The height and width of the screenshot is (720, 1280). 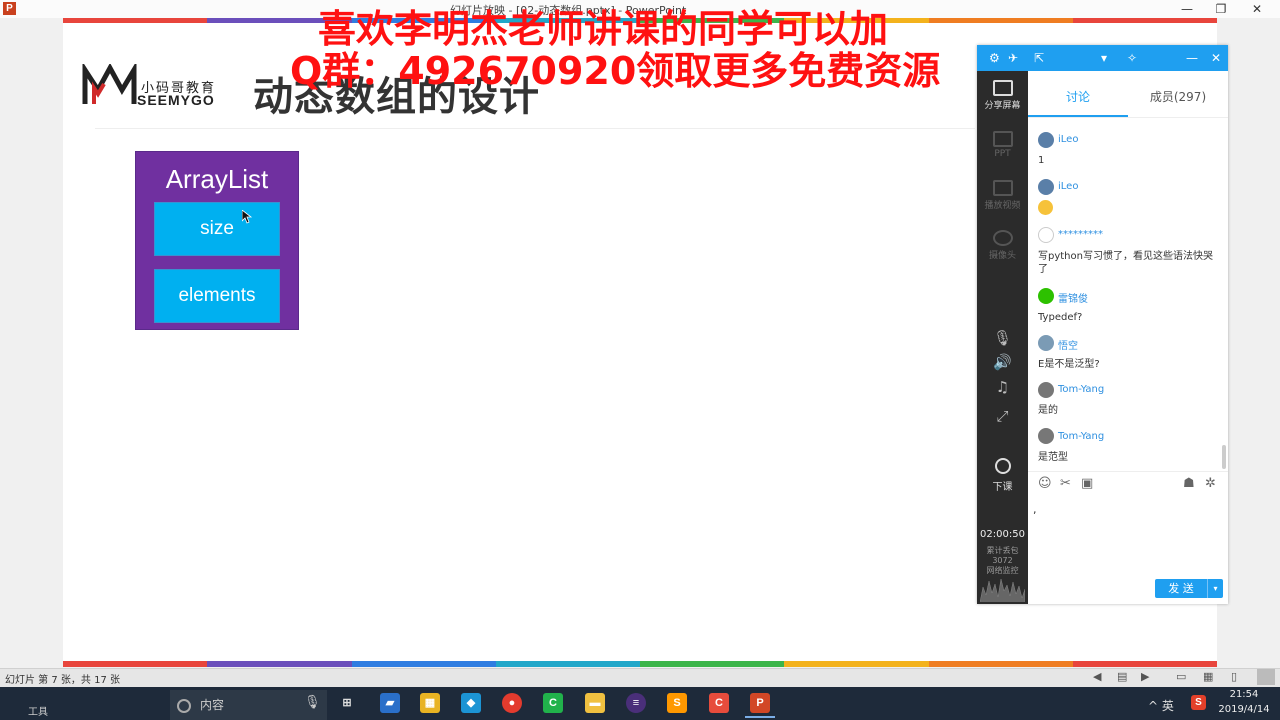 What do you see at coordinates (217, 179) in the screenshot?
I see `arraylist-label: ArrayList` at bounding box center [217, 179].